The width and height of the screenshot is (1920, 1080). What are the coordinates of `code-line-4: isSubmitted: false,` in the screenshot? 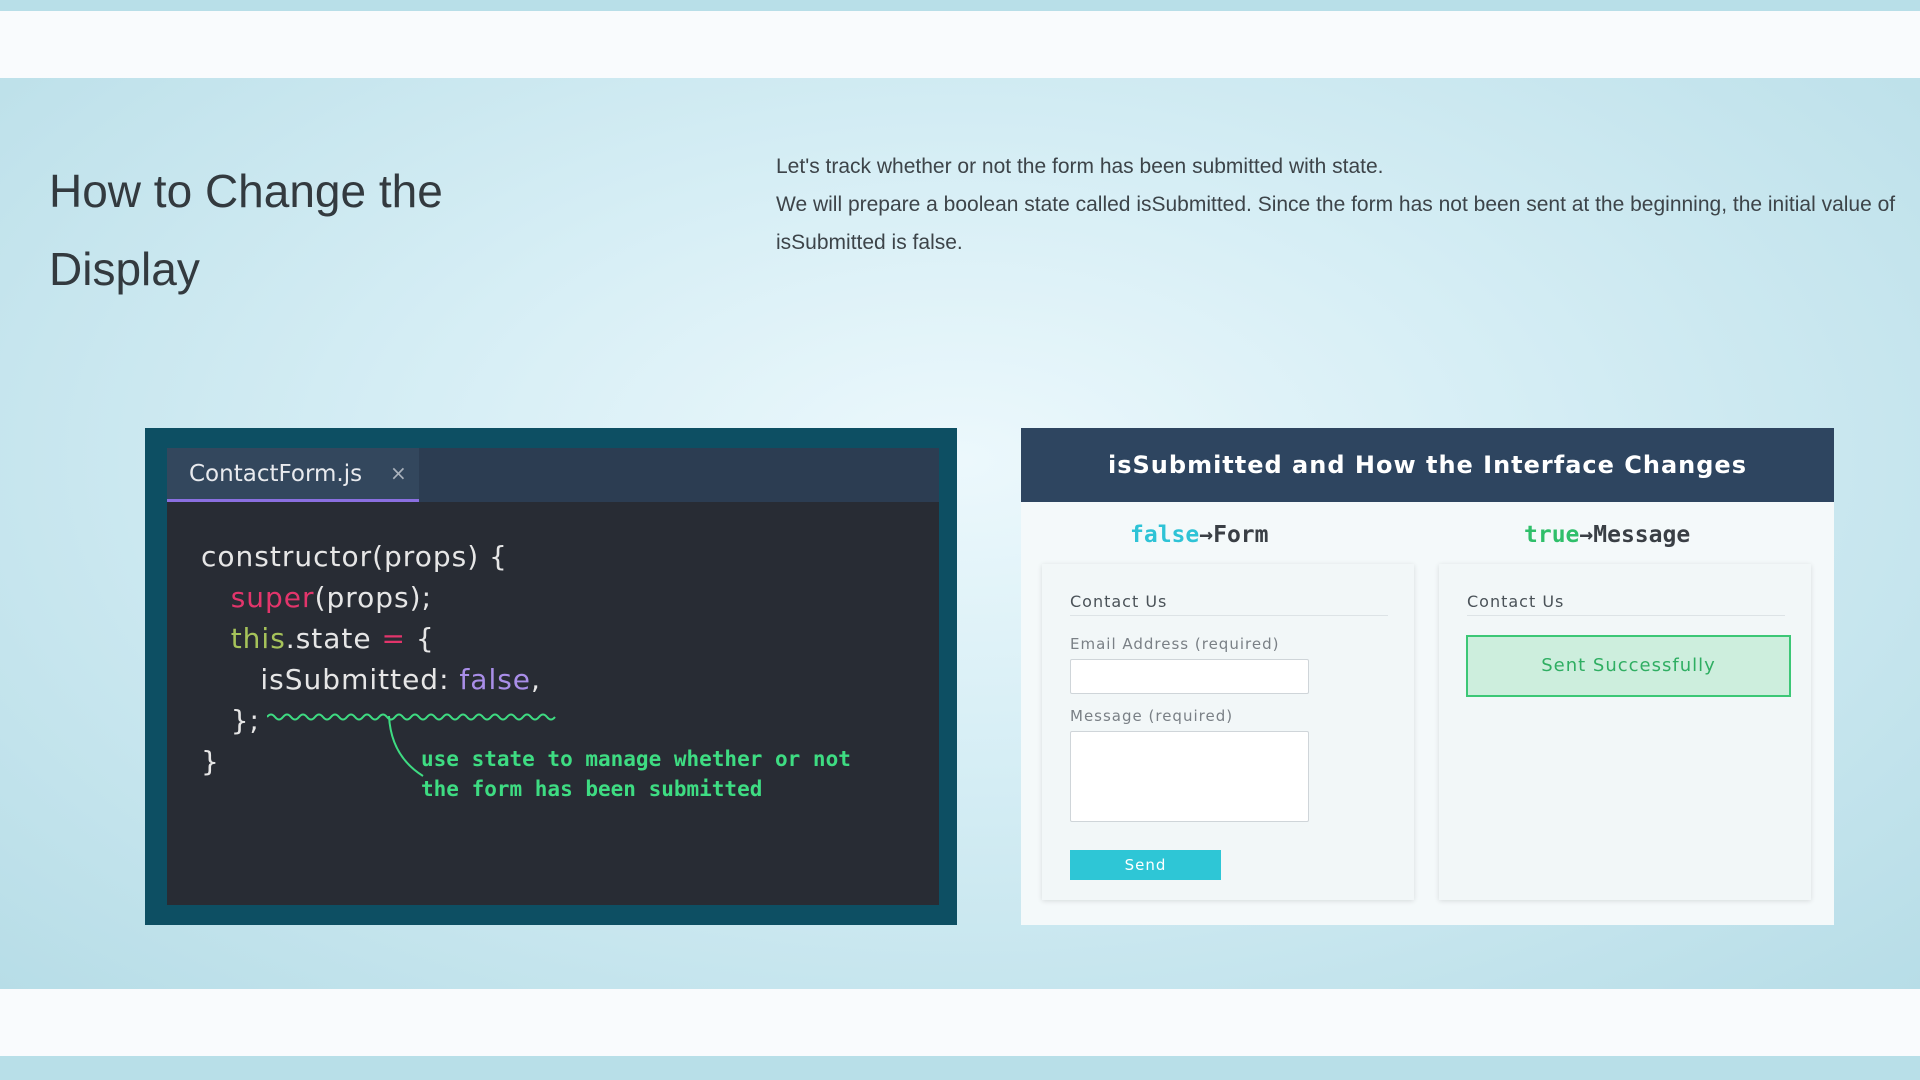 It's located at (371, 679).